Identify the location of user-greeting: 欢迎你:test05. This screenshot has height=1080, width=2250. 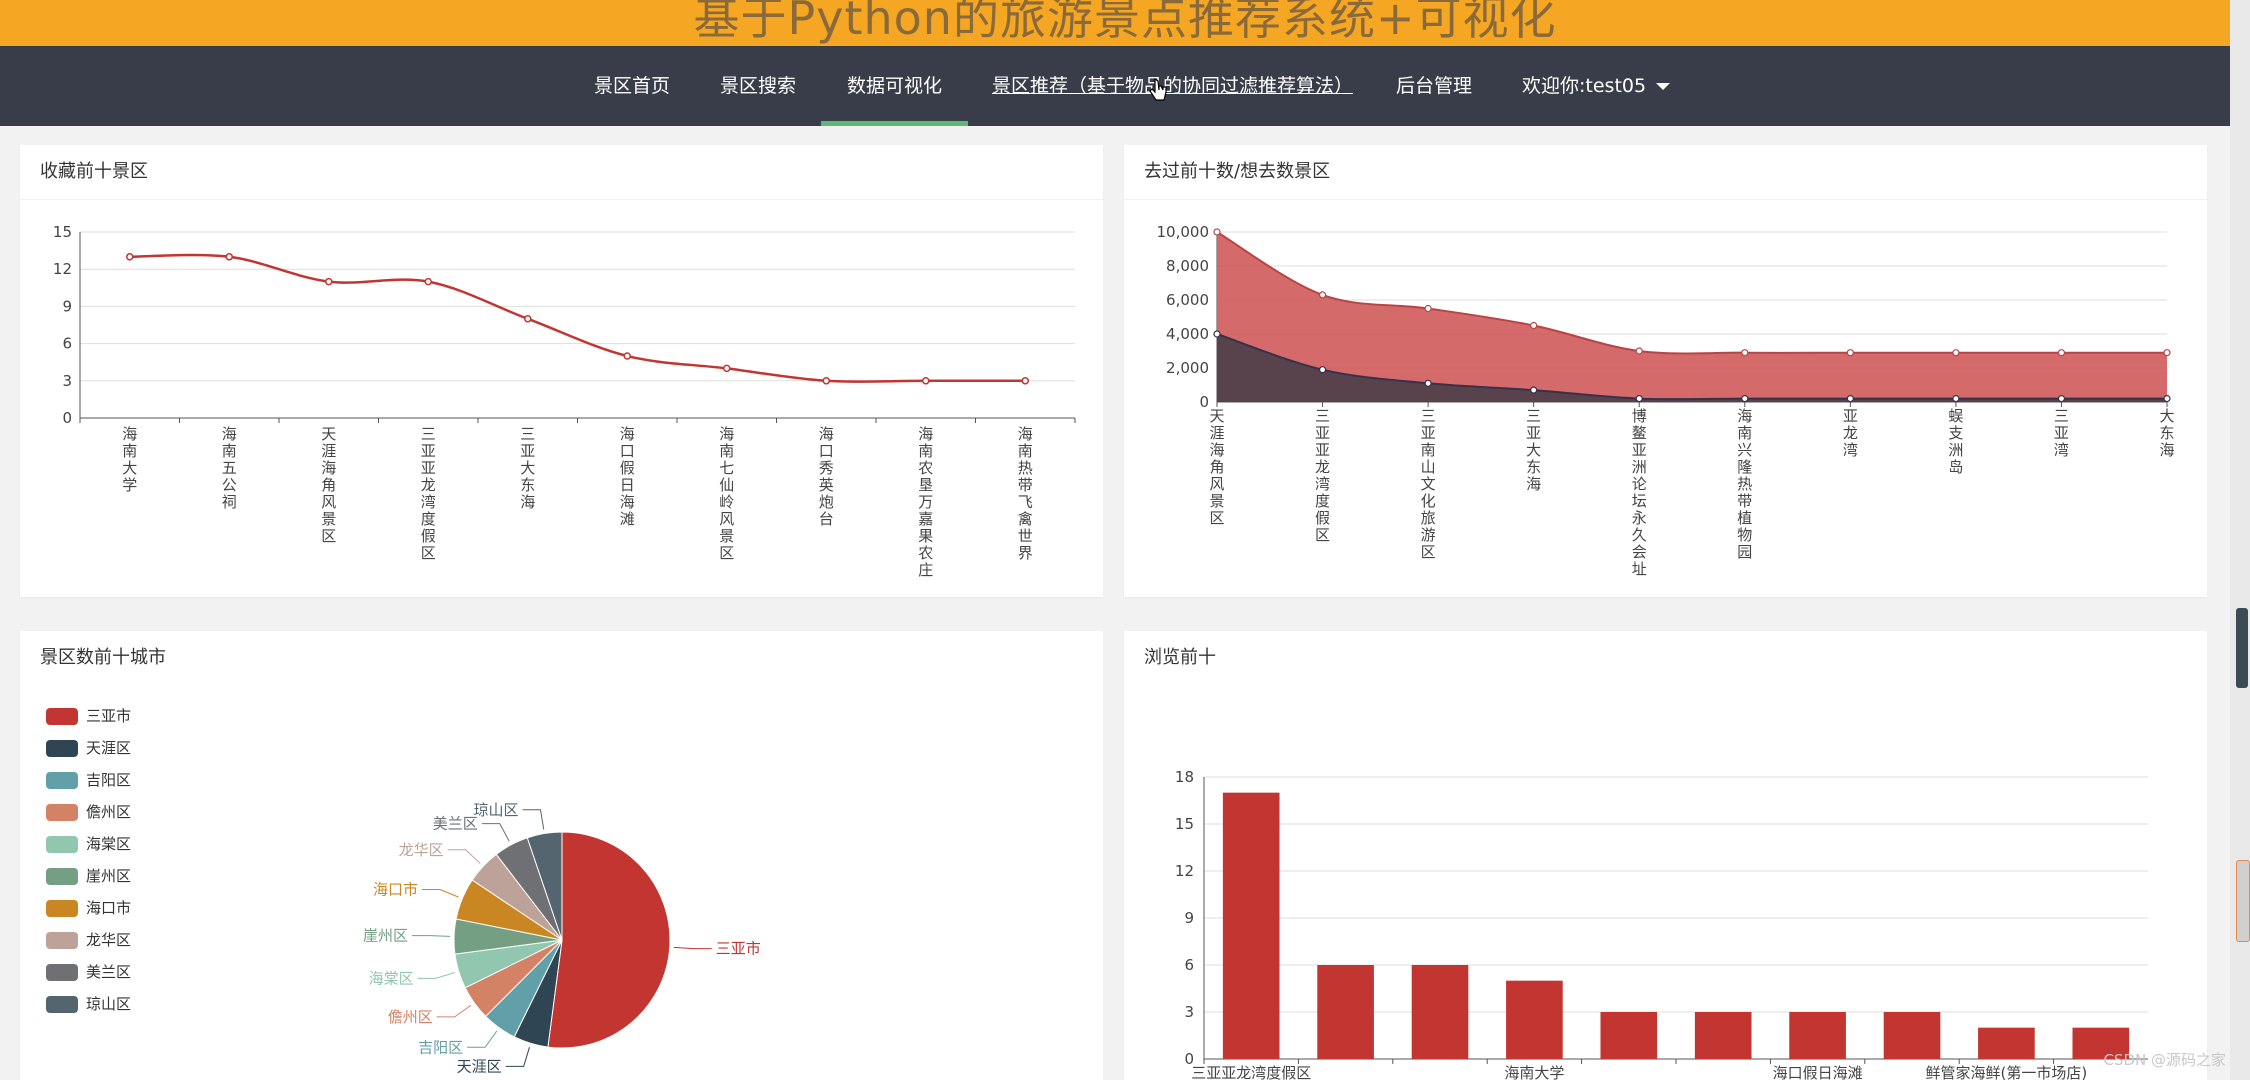
(1584, 86).